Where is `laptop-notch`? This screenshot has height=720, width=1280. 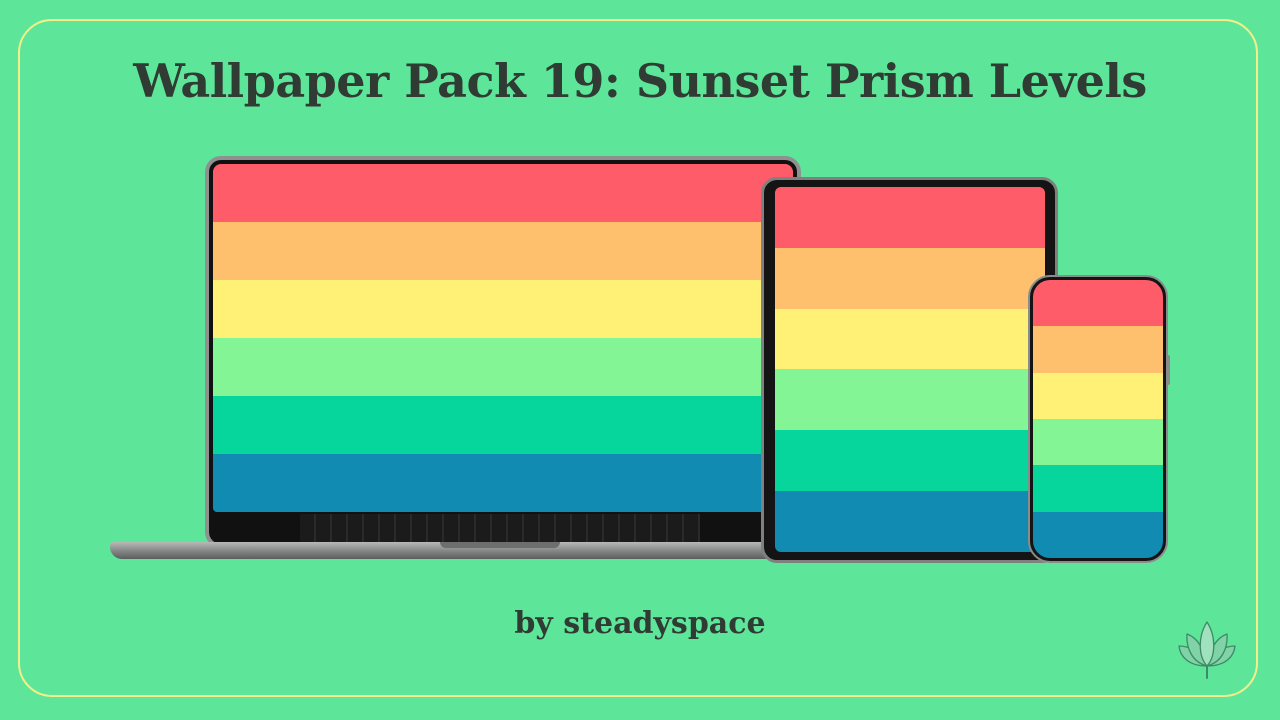
laptop-notch is located at coordinates (500, 545).